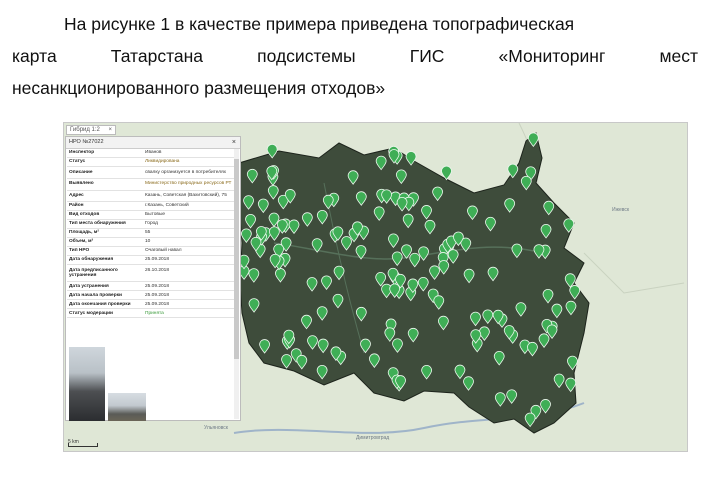 This screenshot has width=715, height=481. I want to click on attribute-value: свалку организуется в потребителях, so click(189, 172).